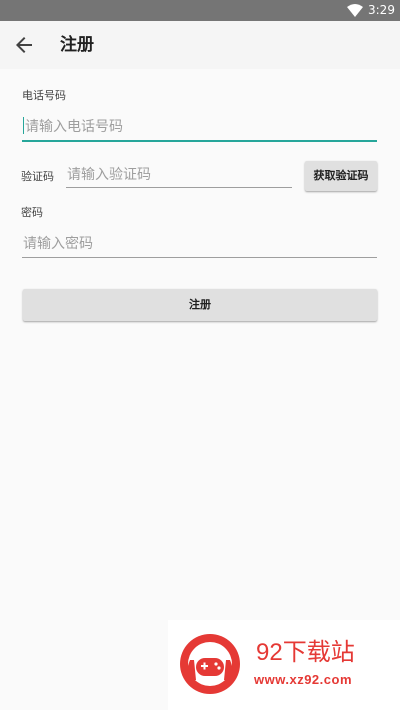 Image resolution: width=400 pixels, height=710 pixels. What do you see at coordinates (74, 127) in the screenshot?
I see `phone-placeholder: 请输入电话号码` at bounding box center [74, 127].